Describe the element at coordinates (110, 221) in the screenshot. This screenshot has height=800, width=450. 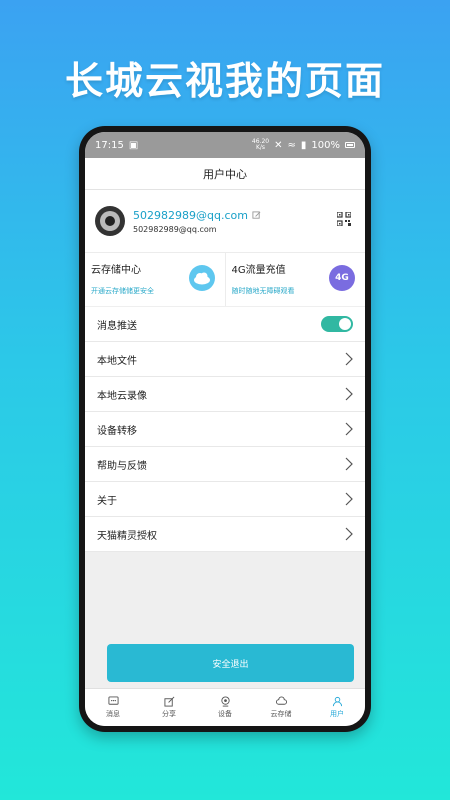
I see `avatar` at that location.